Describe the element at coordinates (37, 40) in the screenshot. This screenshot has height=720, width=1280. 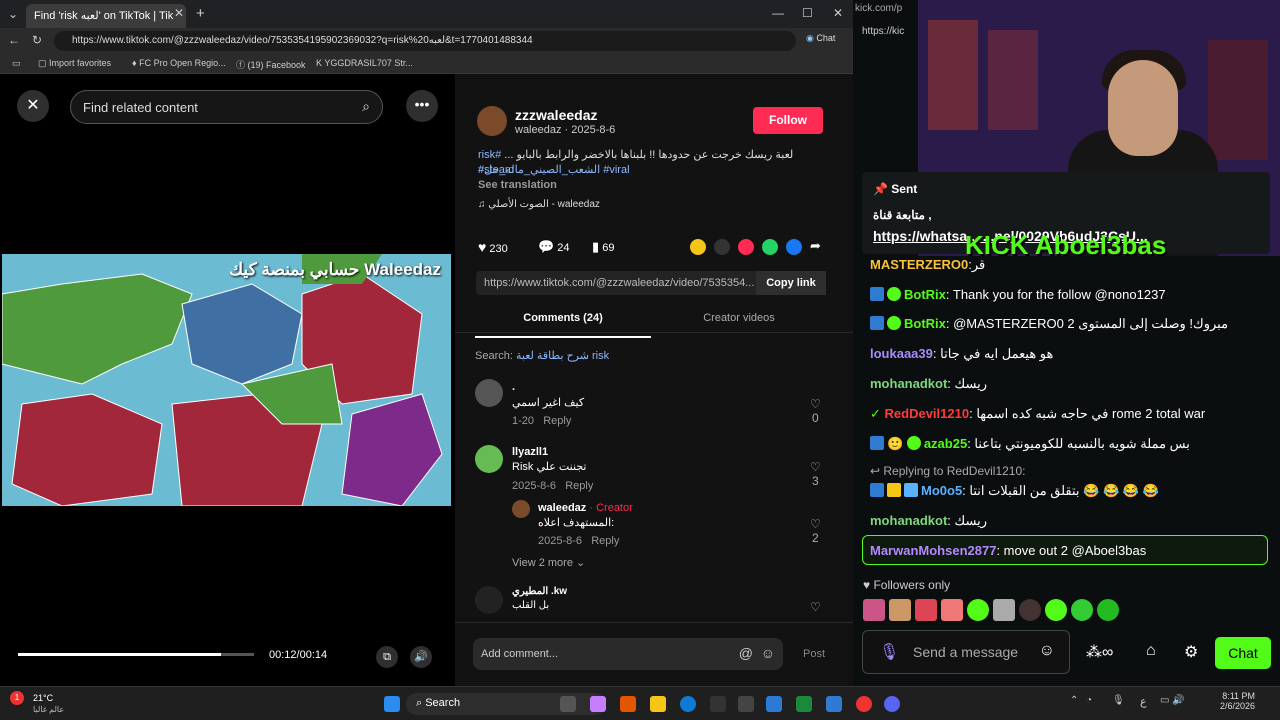
I see `refresh-icon: ↻` at that location.